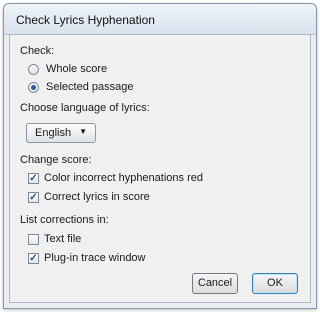  I want to click on checkbox-plugin-trace: ✓, so click(33, 258).